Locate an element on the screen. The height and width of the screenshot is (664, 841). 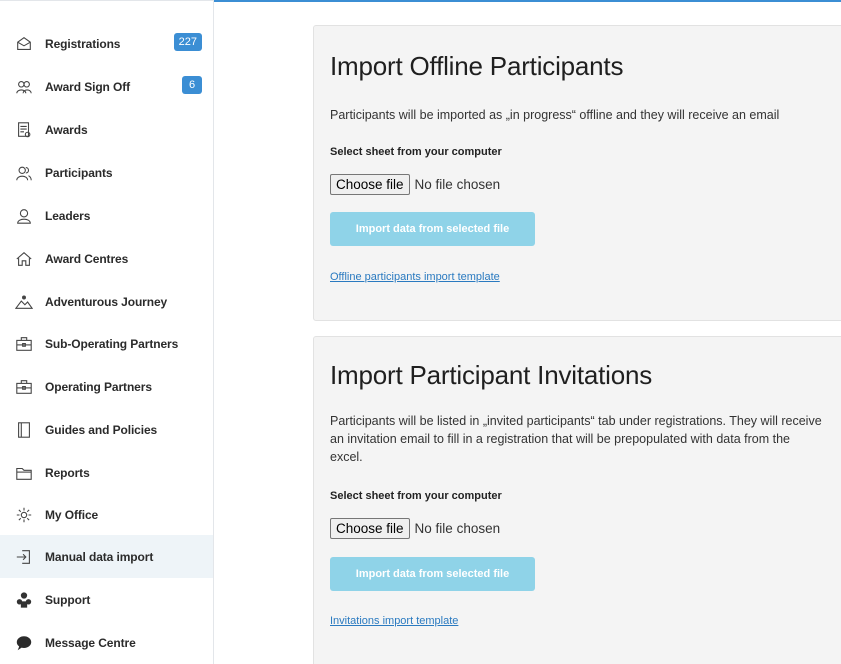
sidebar-item-reports: Reports is located at coordinates (106, 472).